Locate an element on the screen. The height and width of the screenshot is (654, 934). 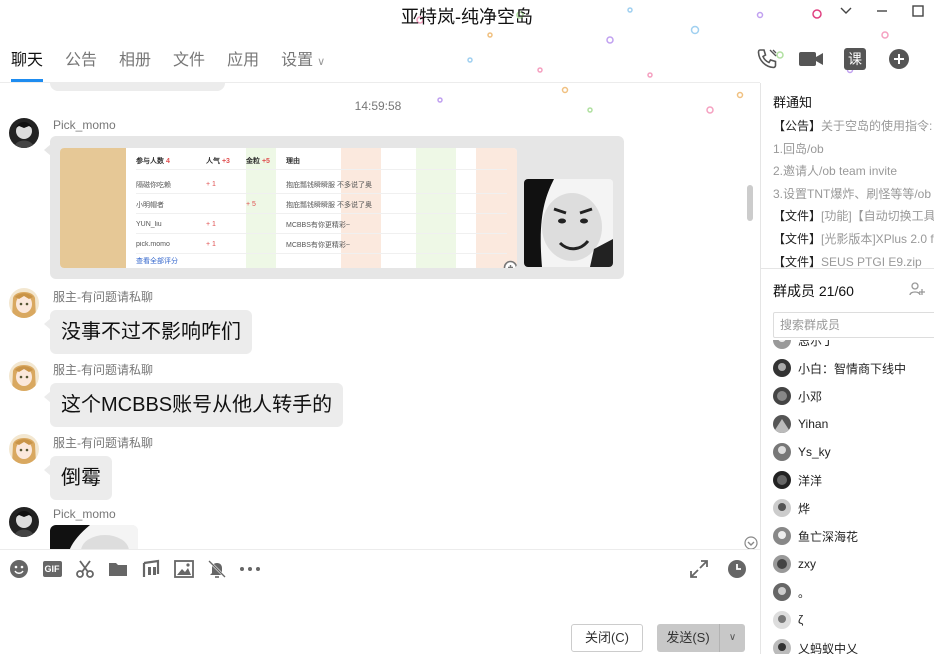
notice-item: 3.设置TNT爆炸、刷怪等等/ob s is located at coordinates (853, 194).